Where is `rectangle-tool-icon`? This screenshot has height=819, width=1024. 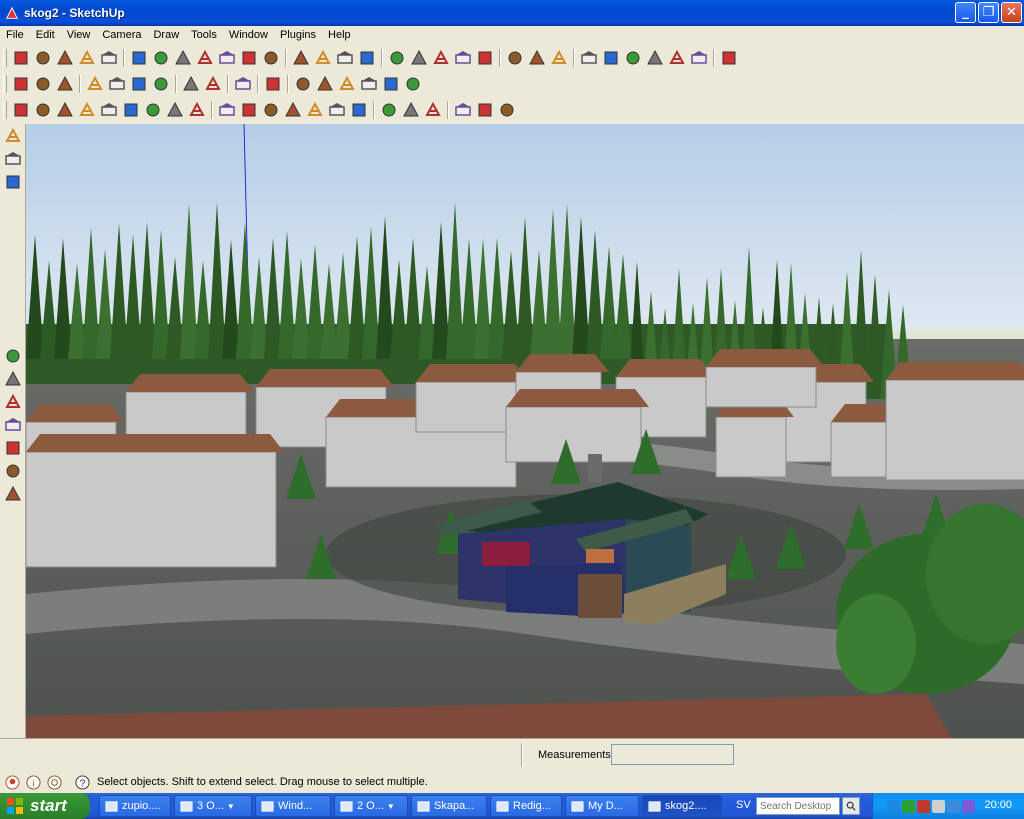 rectangle-tool-icon is located at coordinates (65, 58).